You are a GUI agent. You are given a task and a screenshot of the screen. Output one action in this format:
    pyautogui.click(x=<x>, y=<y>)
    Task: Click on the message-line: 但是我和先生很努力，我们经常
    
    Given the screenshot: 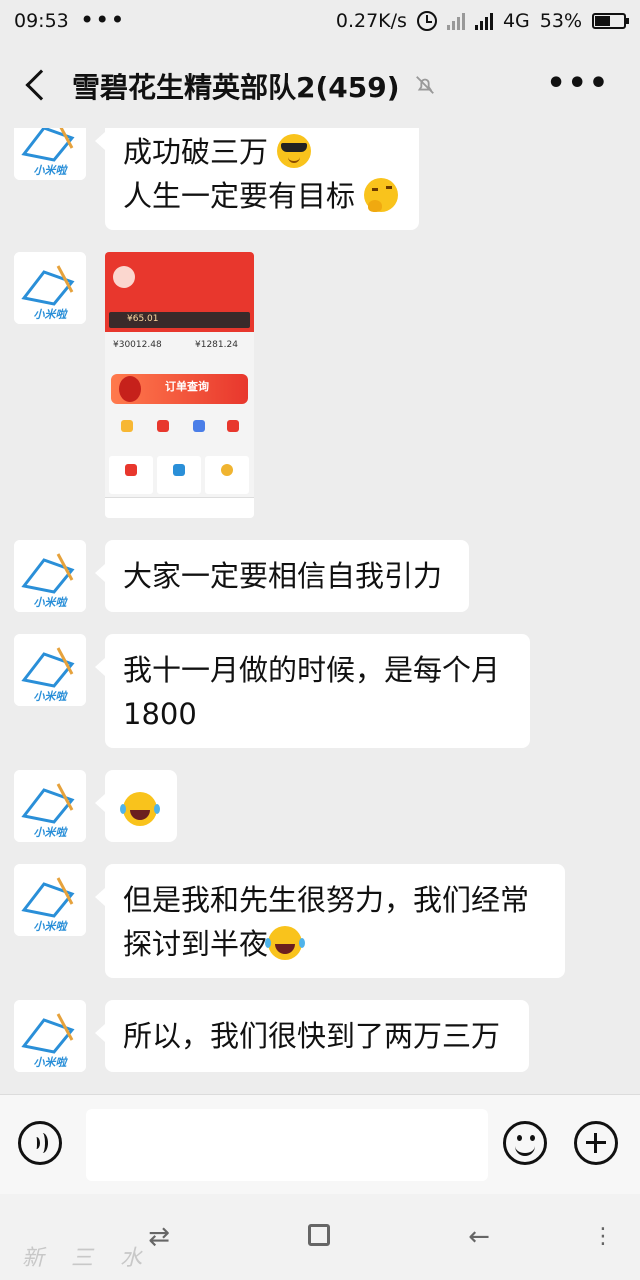 What is the action you would take?
    pyautogui.click(x=326, y=900)
    